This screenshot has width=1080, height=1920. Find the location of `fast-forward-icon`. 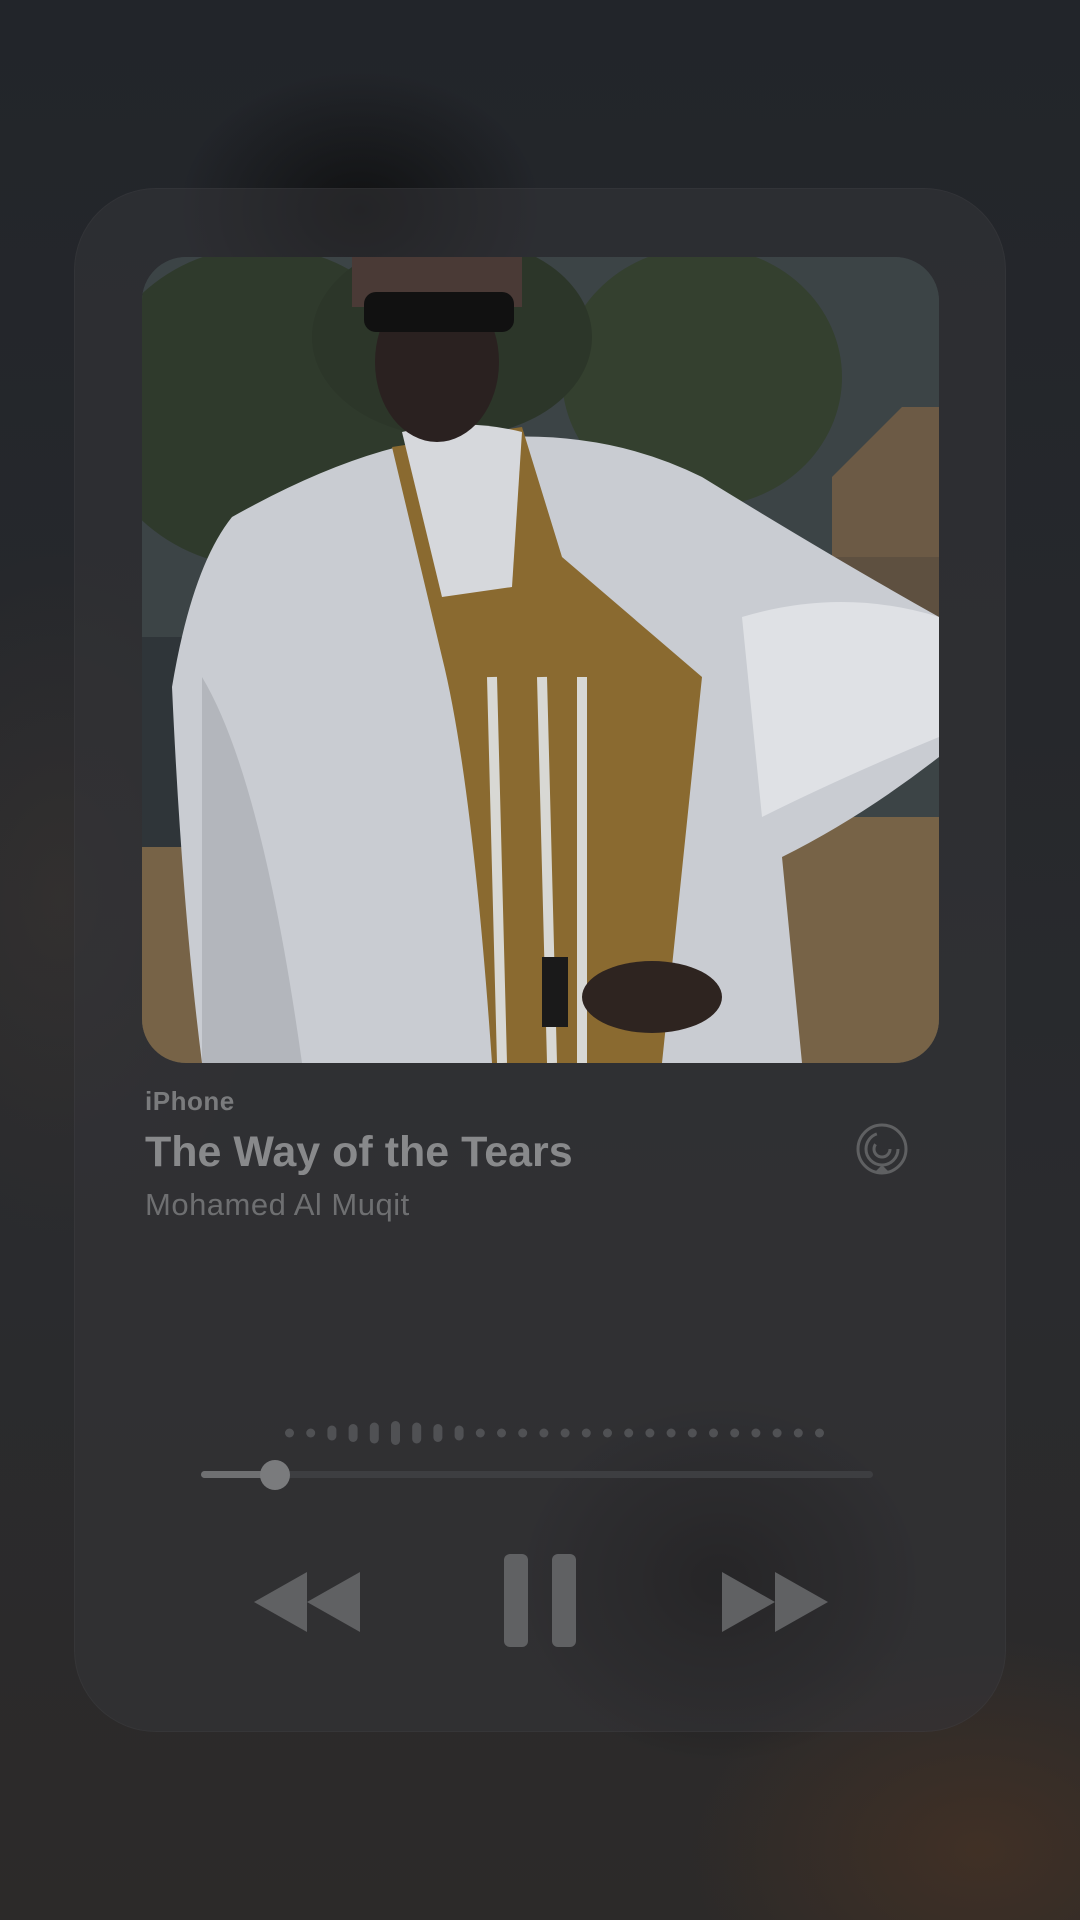

fast-forward-icon is located at coordinates (775, 1602).